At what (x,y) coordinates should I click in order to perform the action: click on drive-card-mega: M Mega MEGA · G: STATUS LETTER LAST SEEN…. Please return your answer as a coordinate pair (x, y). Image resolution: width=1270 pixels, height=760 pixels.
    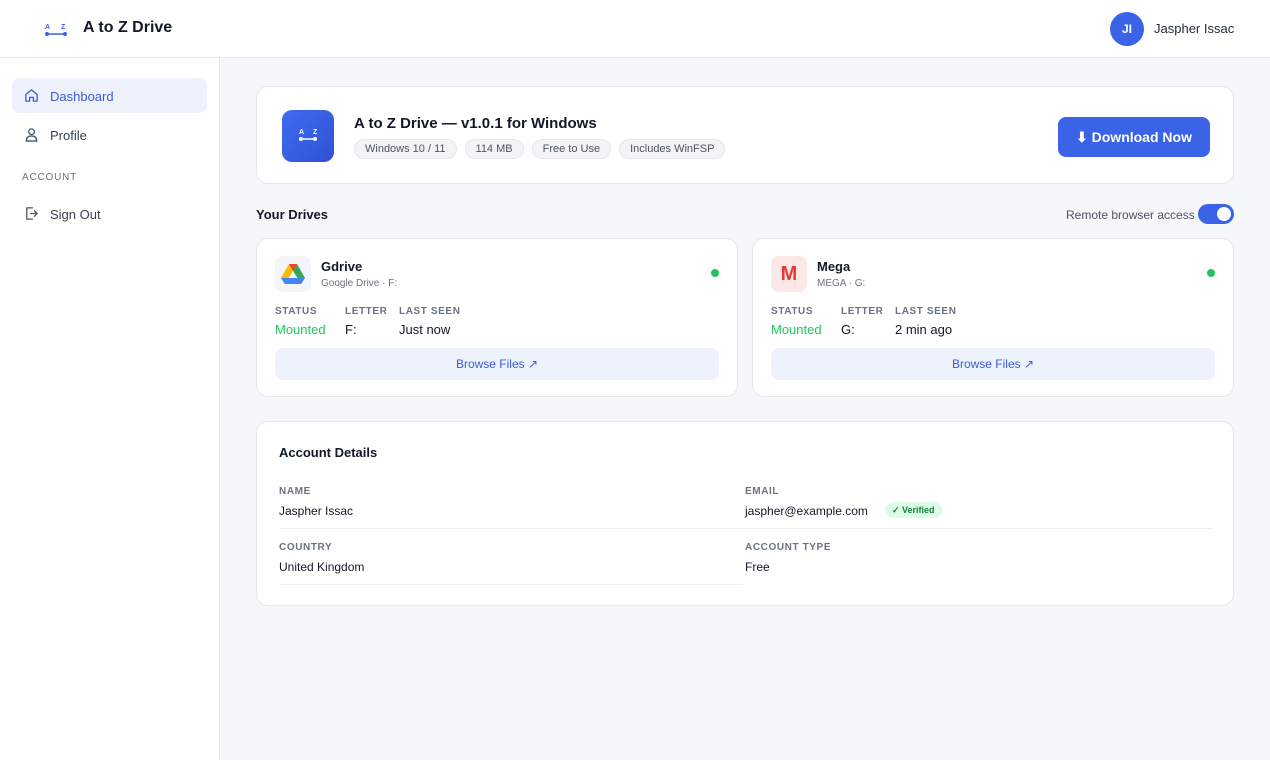
    Looking at the image, I should click on (993, 317).